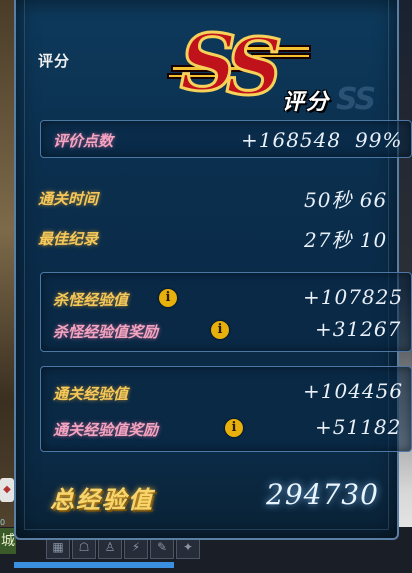  I want to click on grade-label: 评分, so click(306, 102).